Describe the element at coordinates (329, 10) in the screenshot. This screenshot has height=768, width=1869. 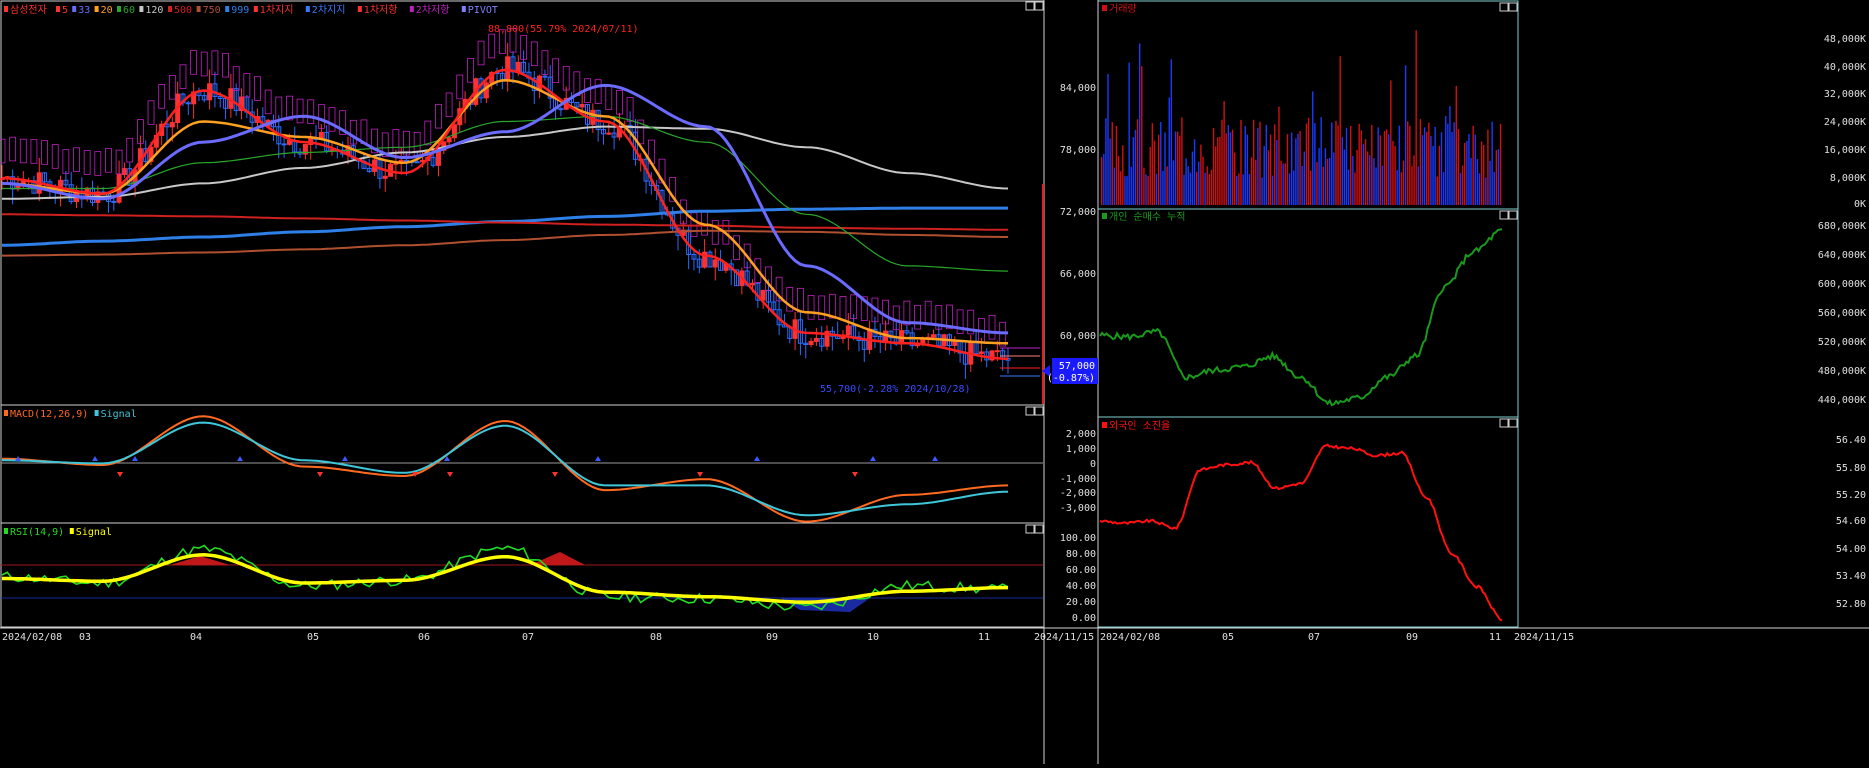
I see `legend-item: 2차지지` at that location.